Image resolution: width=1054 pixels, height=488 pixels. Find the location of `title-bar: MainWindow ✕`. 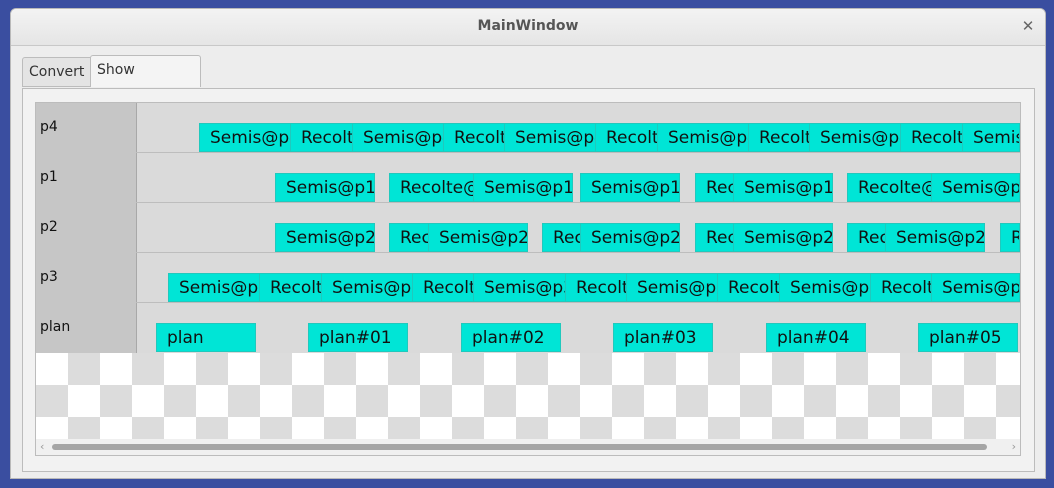

title-bar: MainWindow ✕ is located at coordinates (528, 27).